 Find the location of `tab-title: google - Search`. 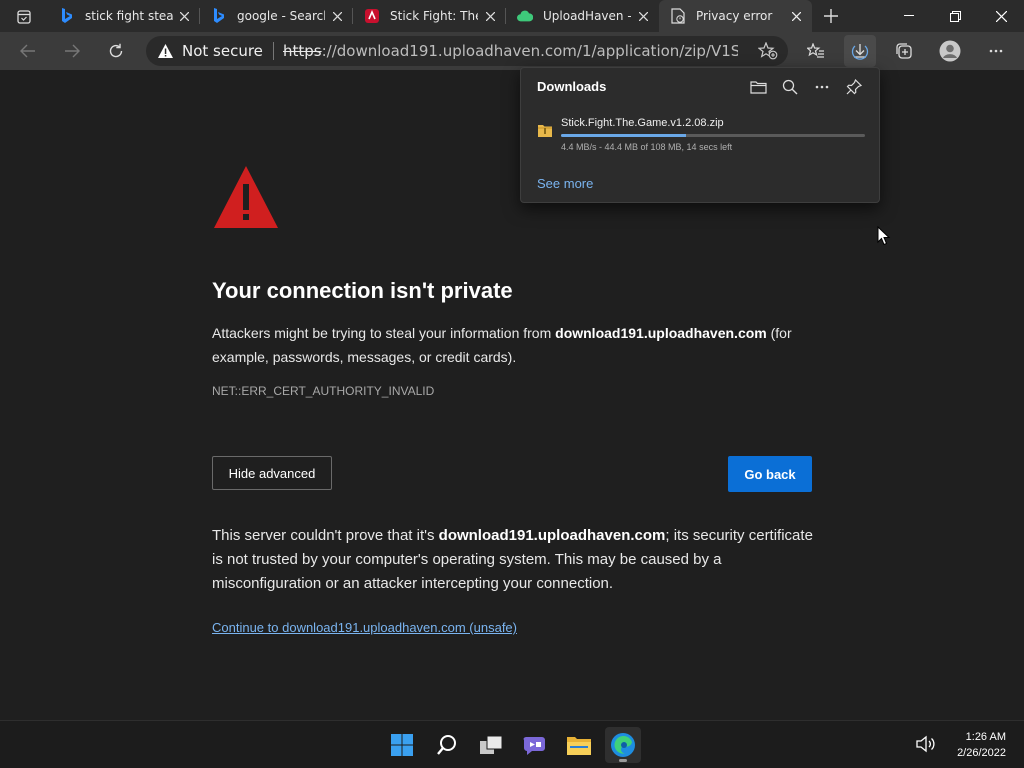

tab-title: google - Search is located at coordinates (281, 16).